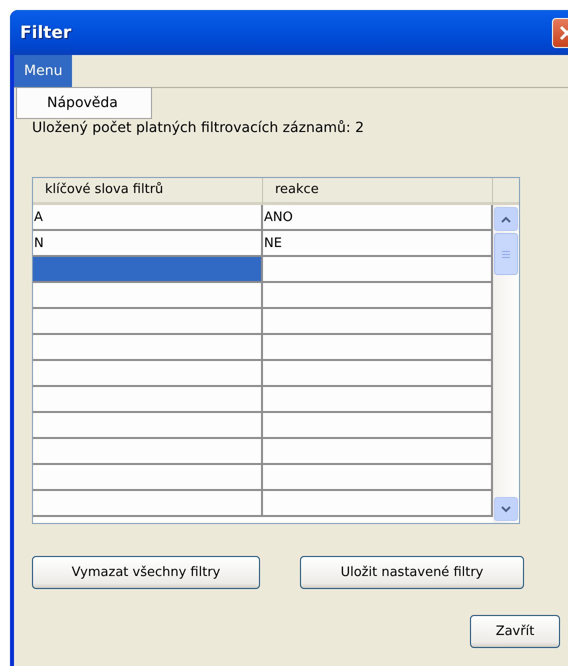 Image resolution: width=568 pixels, height=666 pixels. I want to click on scroll-thumb, so click(506, 254).